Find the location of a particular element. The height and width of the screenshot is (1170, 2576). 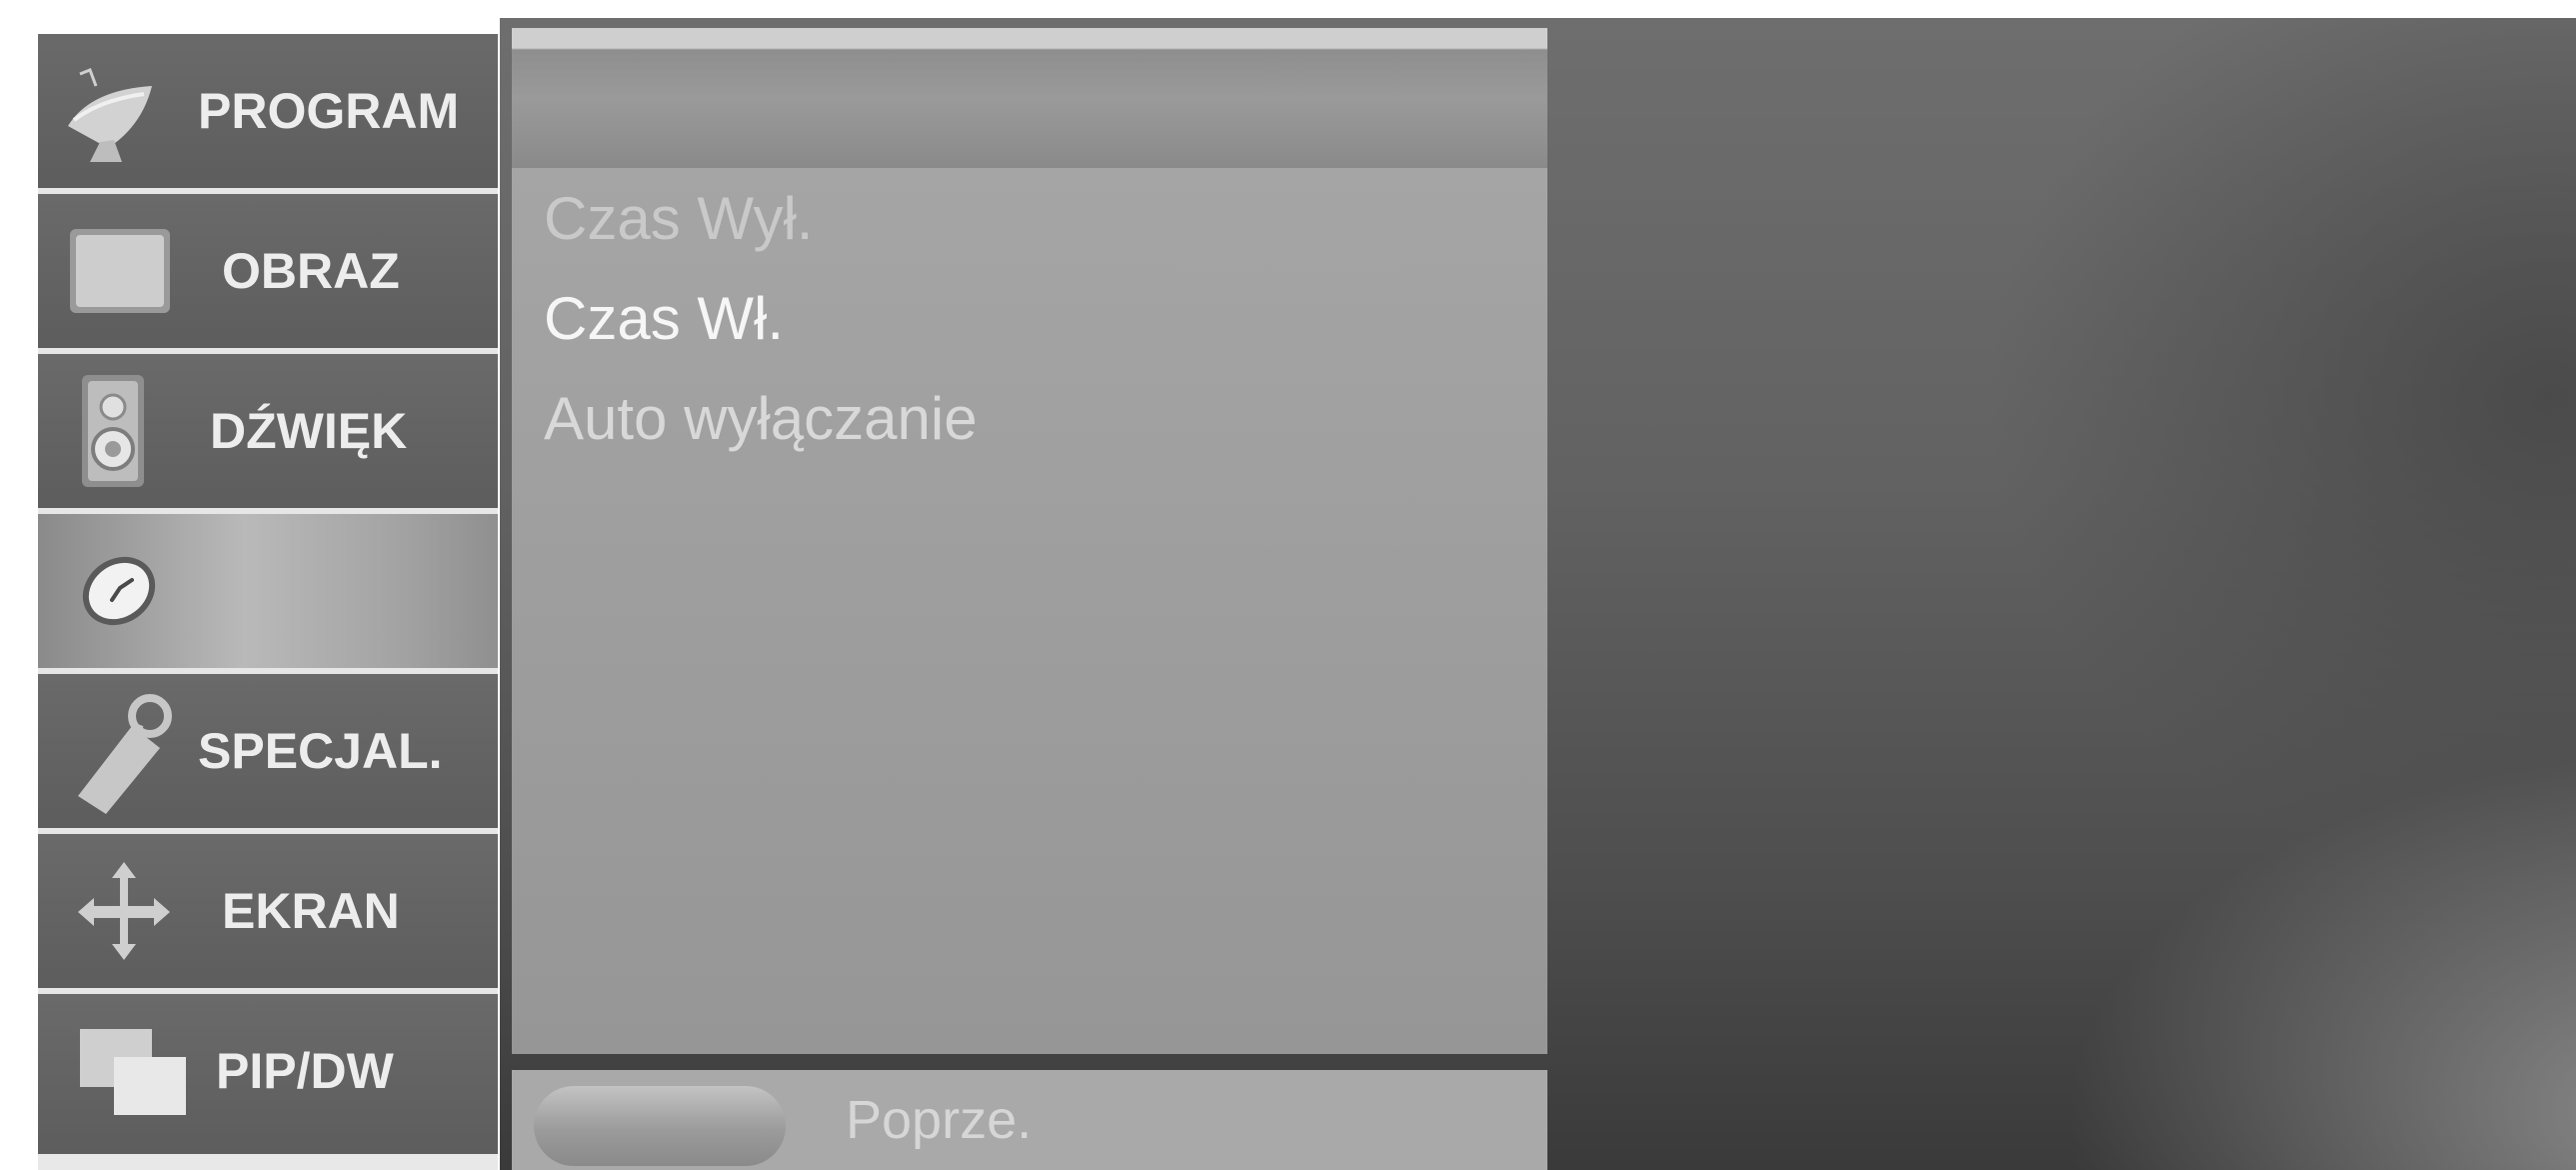

sidebar-item-ekran: EKRAN is located at coordinates (268, 914).